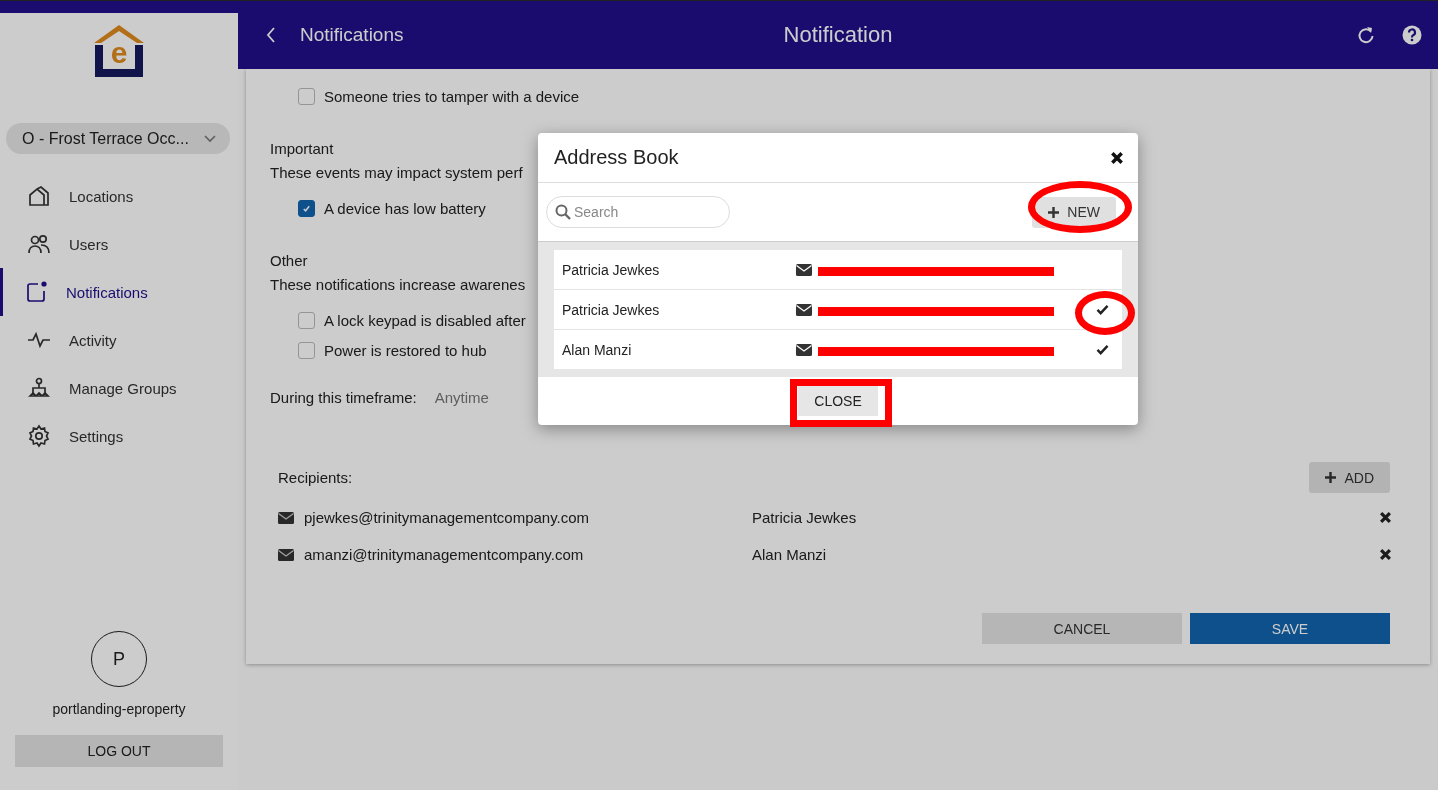  I want to click on checkbox-label: Someone tries to tamper with a device, so click(452, 96).